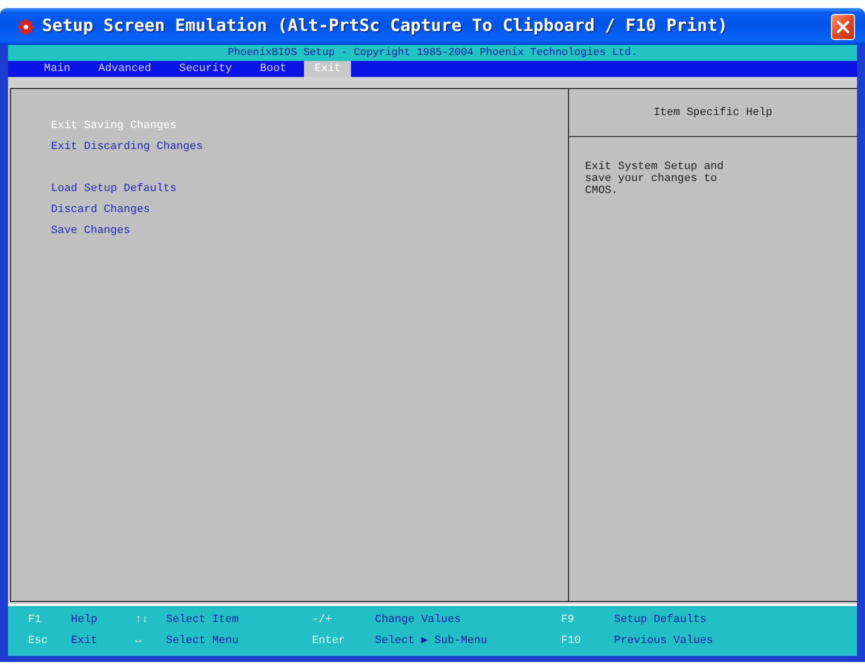 The height and width of the screenshot is (665, 865). Describe the element at coordinates (418, 620) in the screenshot. I see `key-action: Change Values` at that location.